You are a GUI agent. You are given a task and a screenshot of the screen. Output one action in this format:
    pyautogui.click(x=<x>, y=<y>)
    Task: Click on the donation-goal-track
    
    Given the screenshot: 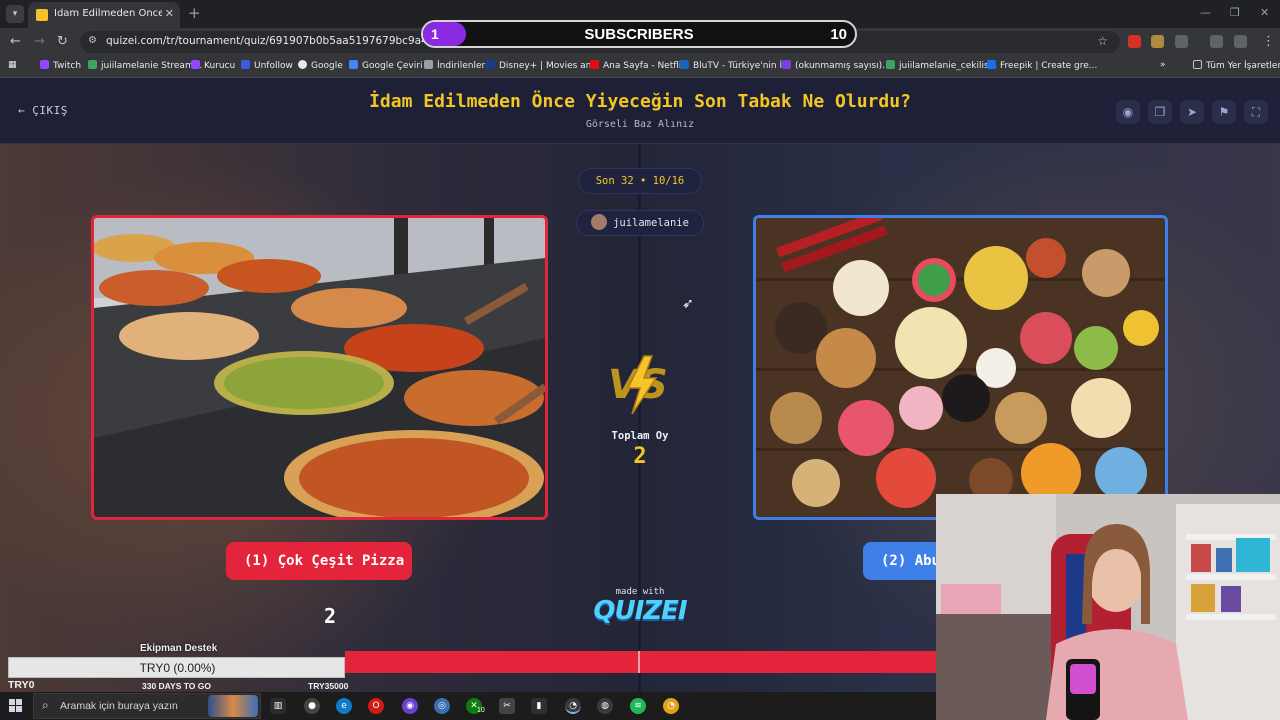 What is the action you would take?
    pyautogui.click(x=641, y=662)
    